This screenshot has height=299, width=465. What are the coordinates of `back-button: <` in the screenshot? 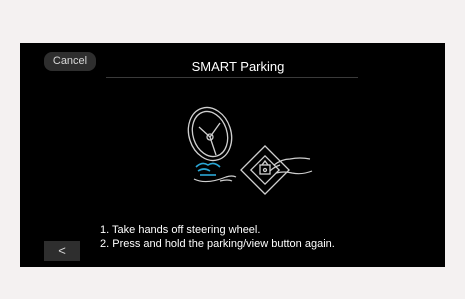 It's located at (62, 251).